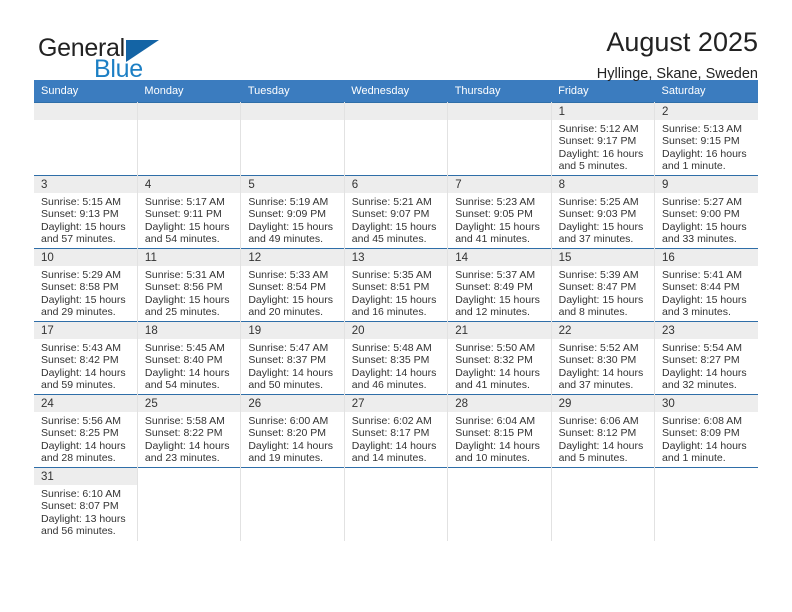  I want to click on sunrise-time: Sunrise: 5:19 AM, so click(288, 202).